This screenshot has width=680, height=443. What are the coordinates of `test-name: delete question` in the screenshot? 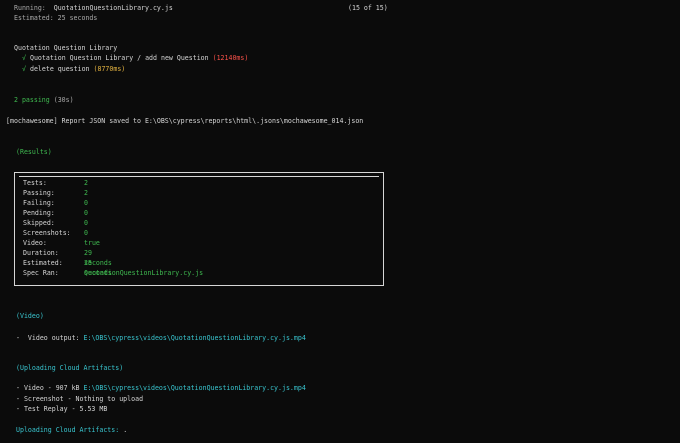 It's located at (59, 69).